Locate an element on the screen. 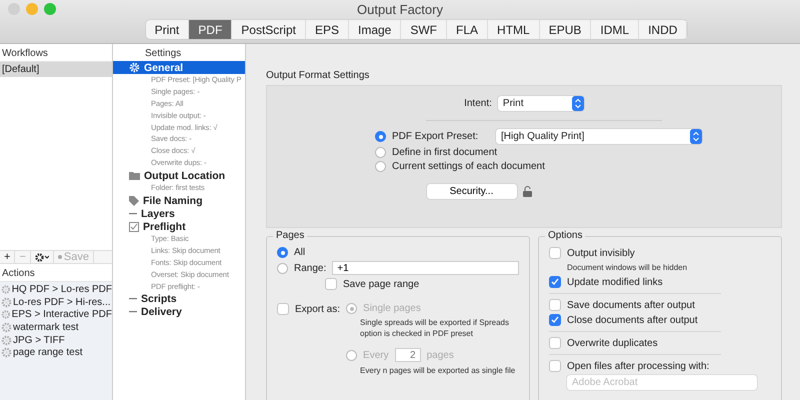 This screenshot has height=400, width=800. format-tab: EPUB is located at coordinates (566, 29).